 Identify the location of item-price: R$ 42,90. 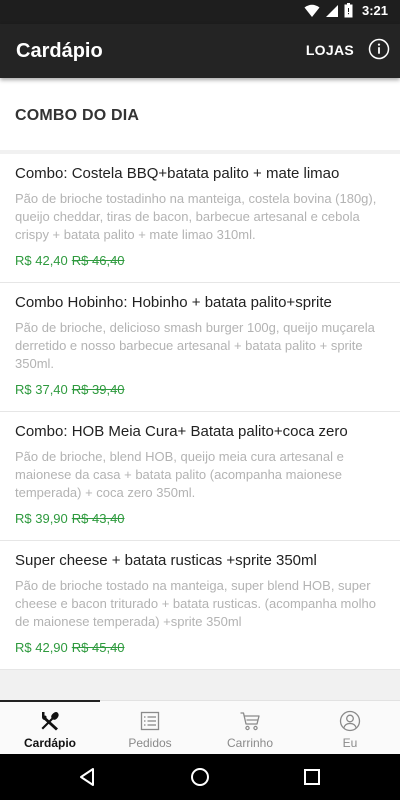
(41, 647).